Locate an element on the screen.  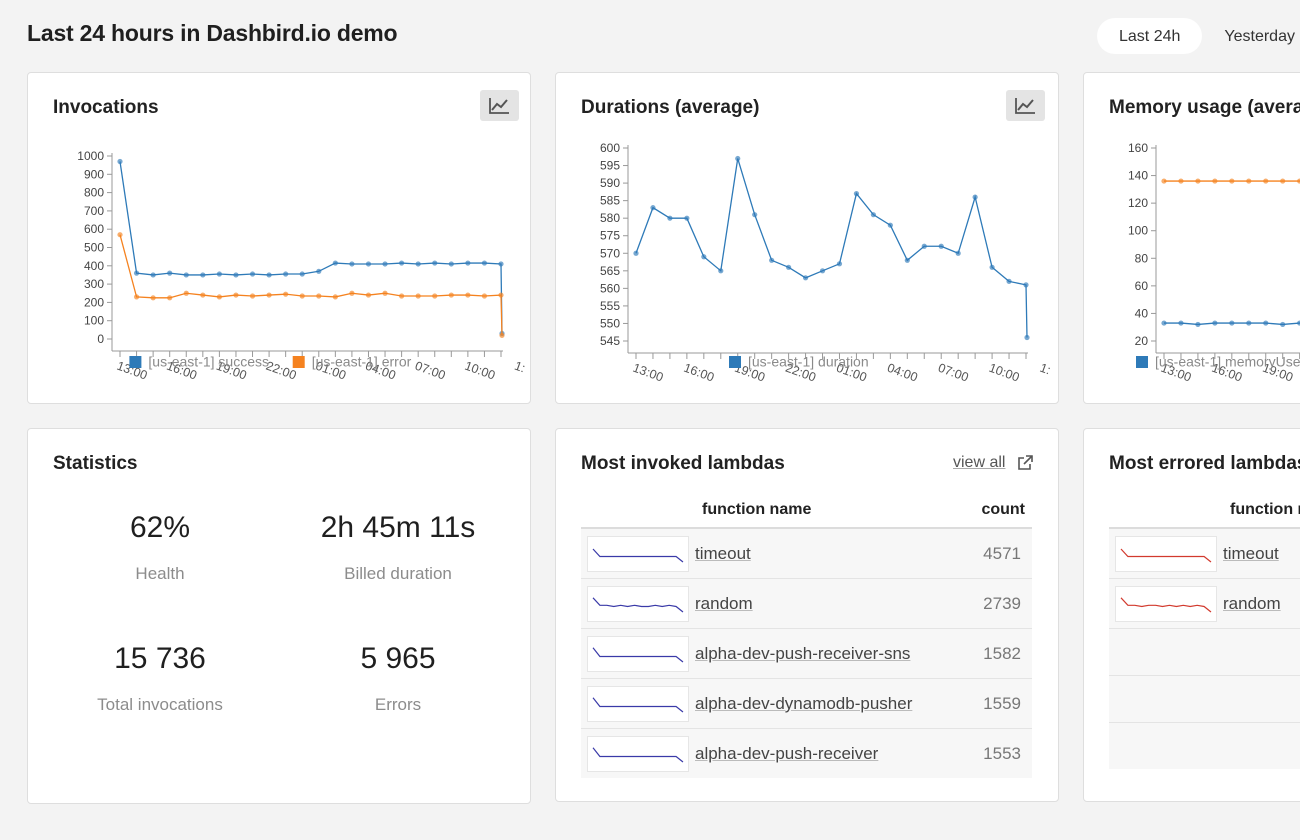
external-link-icon is located at coordinates (1025, 463).